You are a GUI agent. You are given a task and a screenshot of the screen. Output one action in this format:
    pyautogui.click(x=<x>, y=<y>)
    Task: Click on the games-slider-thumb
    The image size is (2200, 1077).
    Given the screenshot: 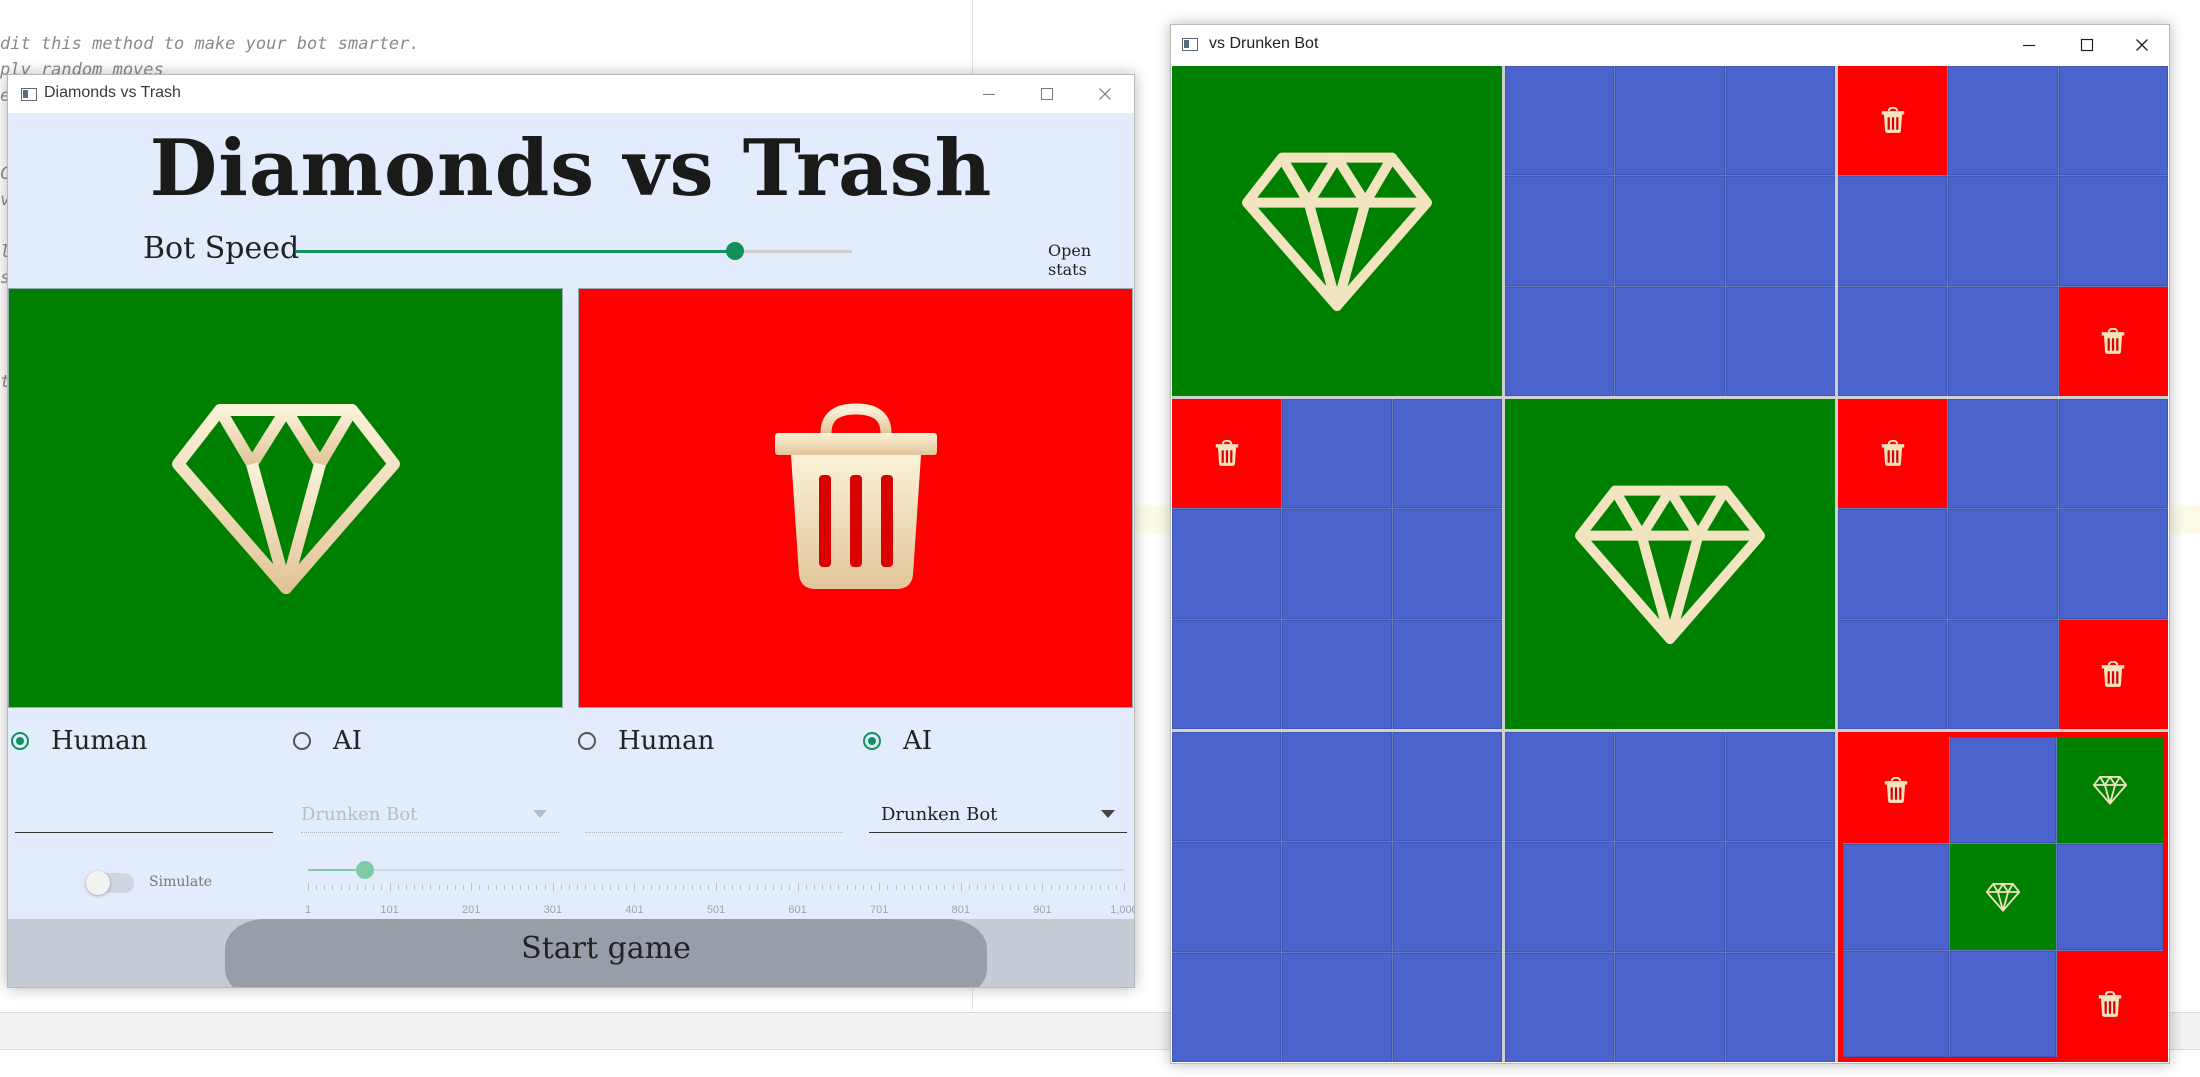 What is the action you would take?
    pyautogui.click(x=365, y=870)
    